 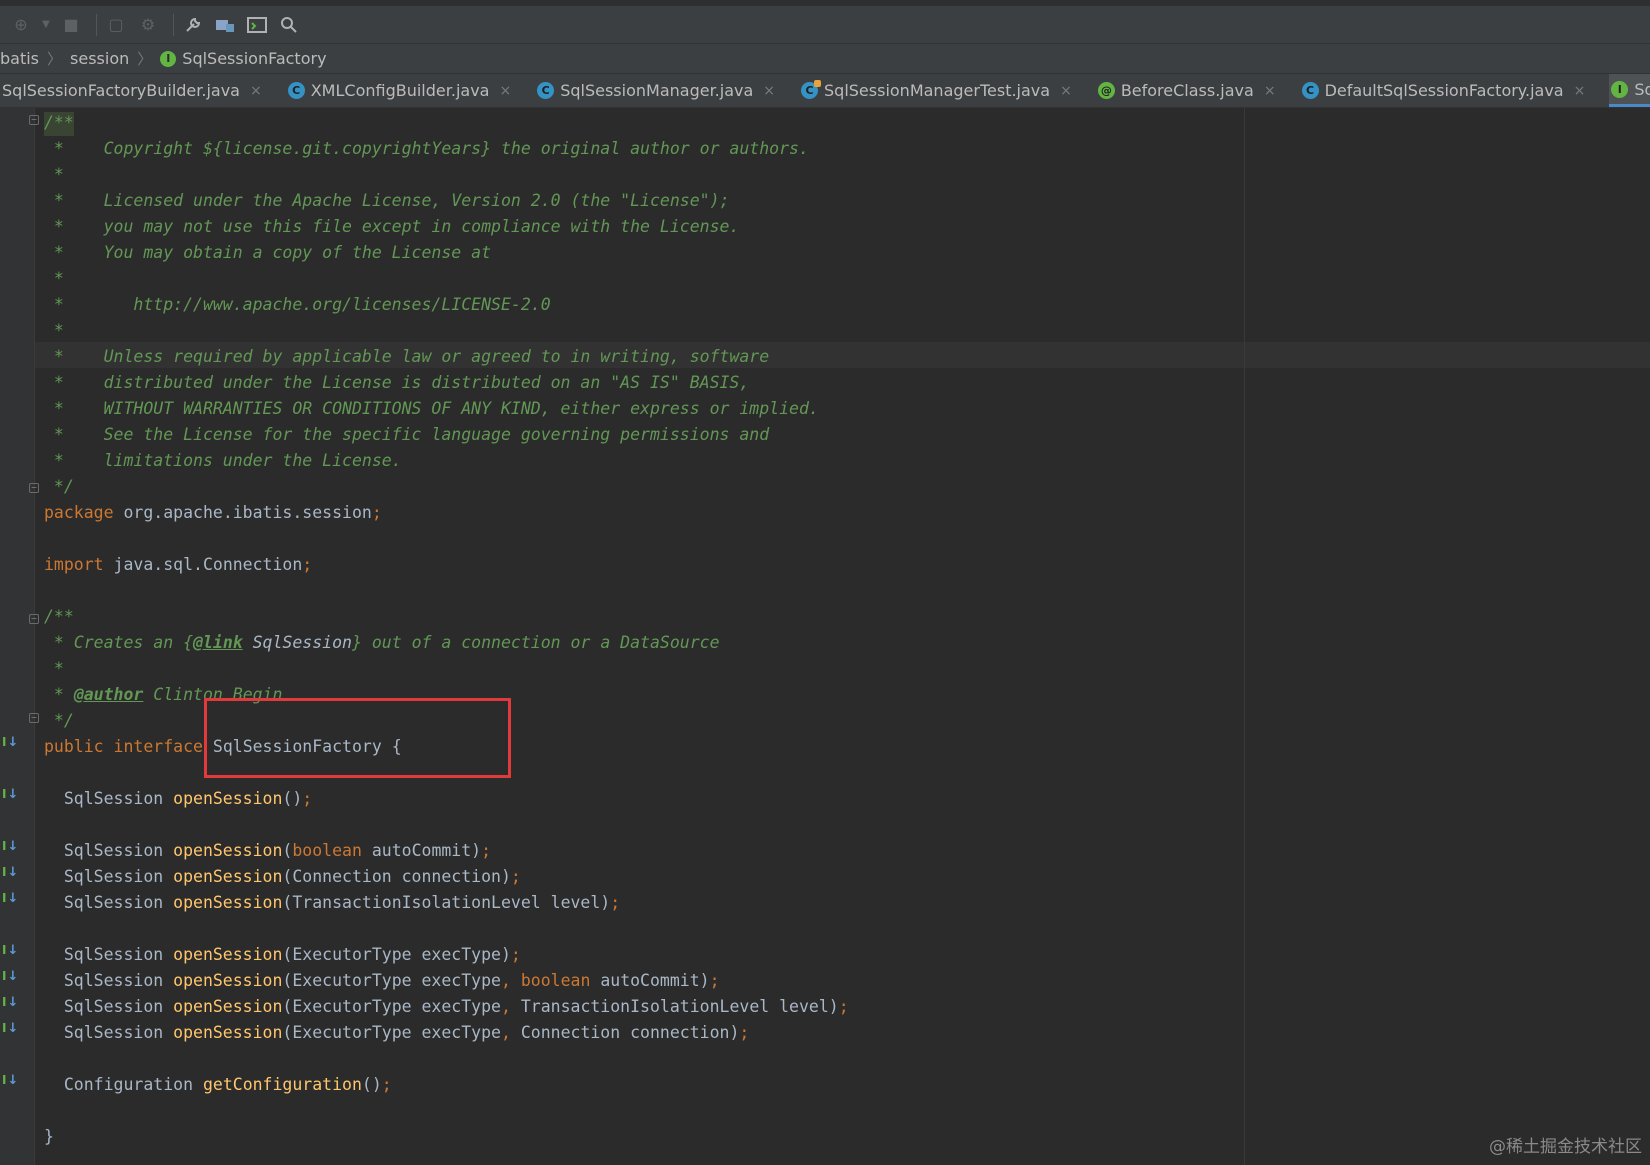 What do you see at coordinates (242, 512) in the screenshot?
I see `package-name: org.apache.ibatis.session` at bounding box center [242, 512].